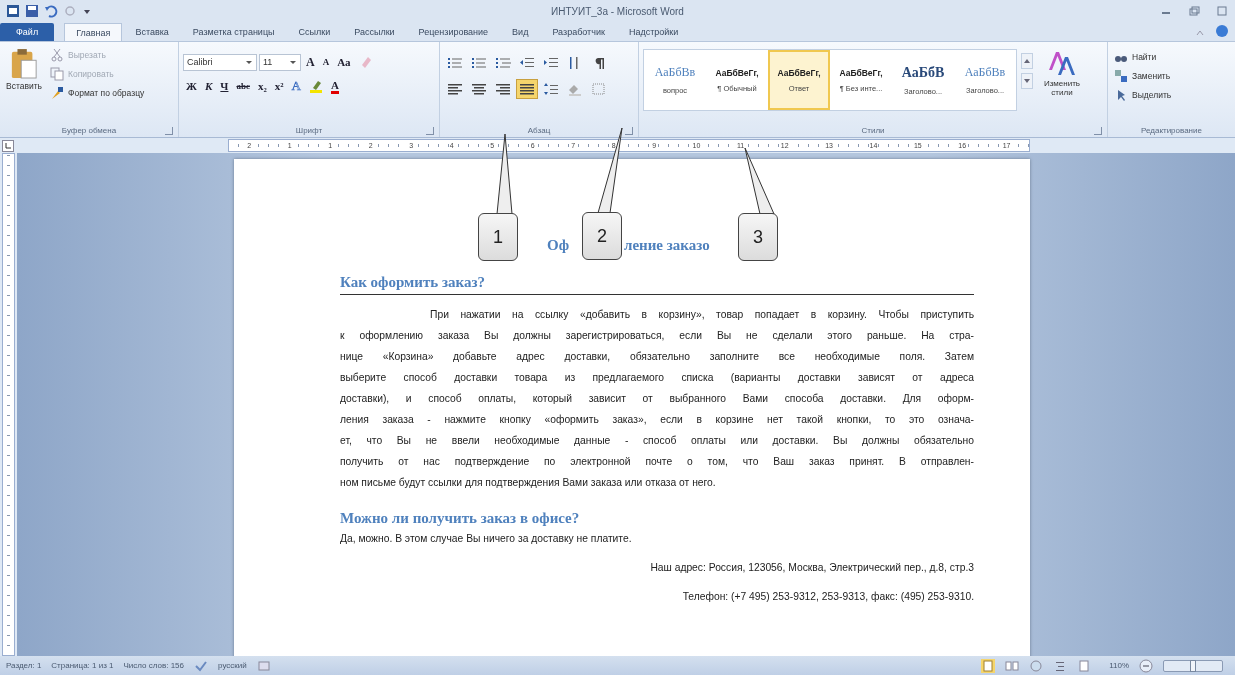 This screenshot has width=1235, height=675. I want to click on font-size-field: 11, so click(280, 62).